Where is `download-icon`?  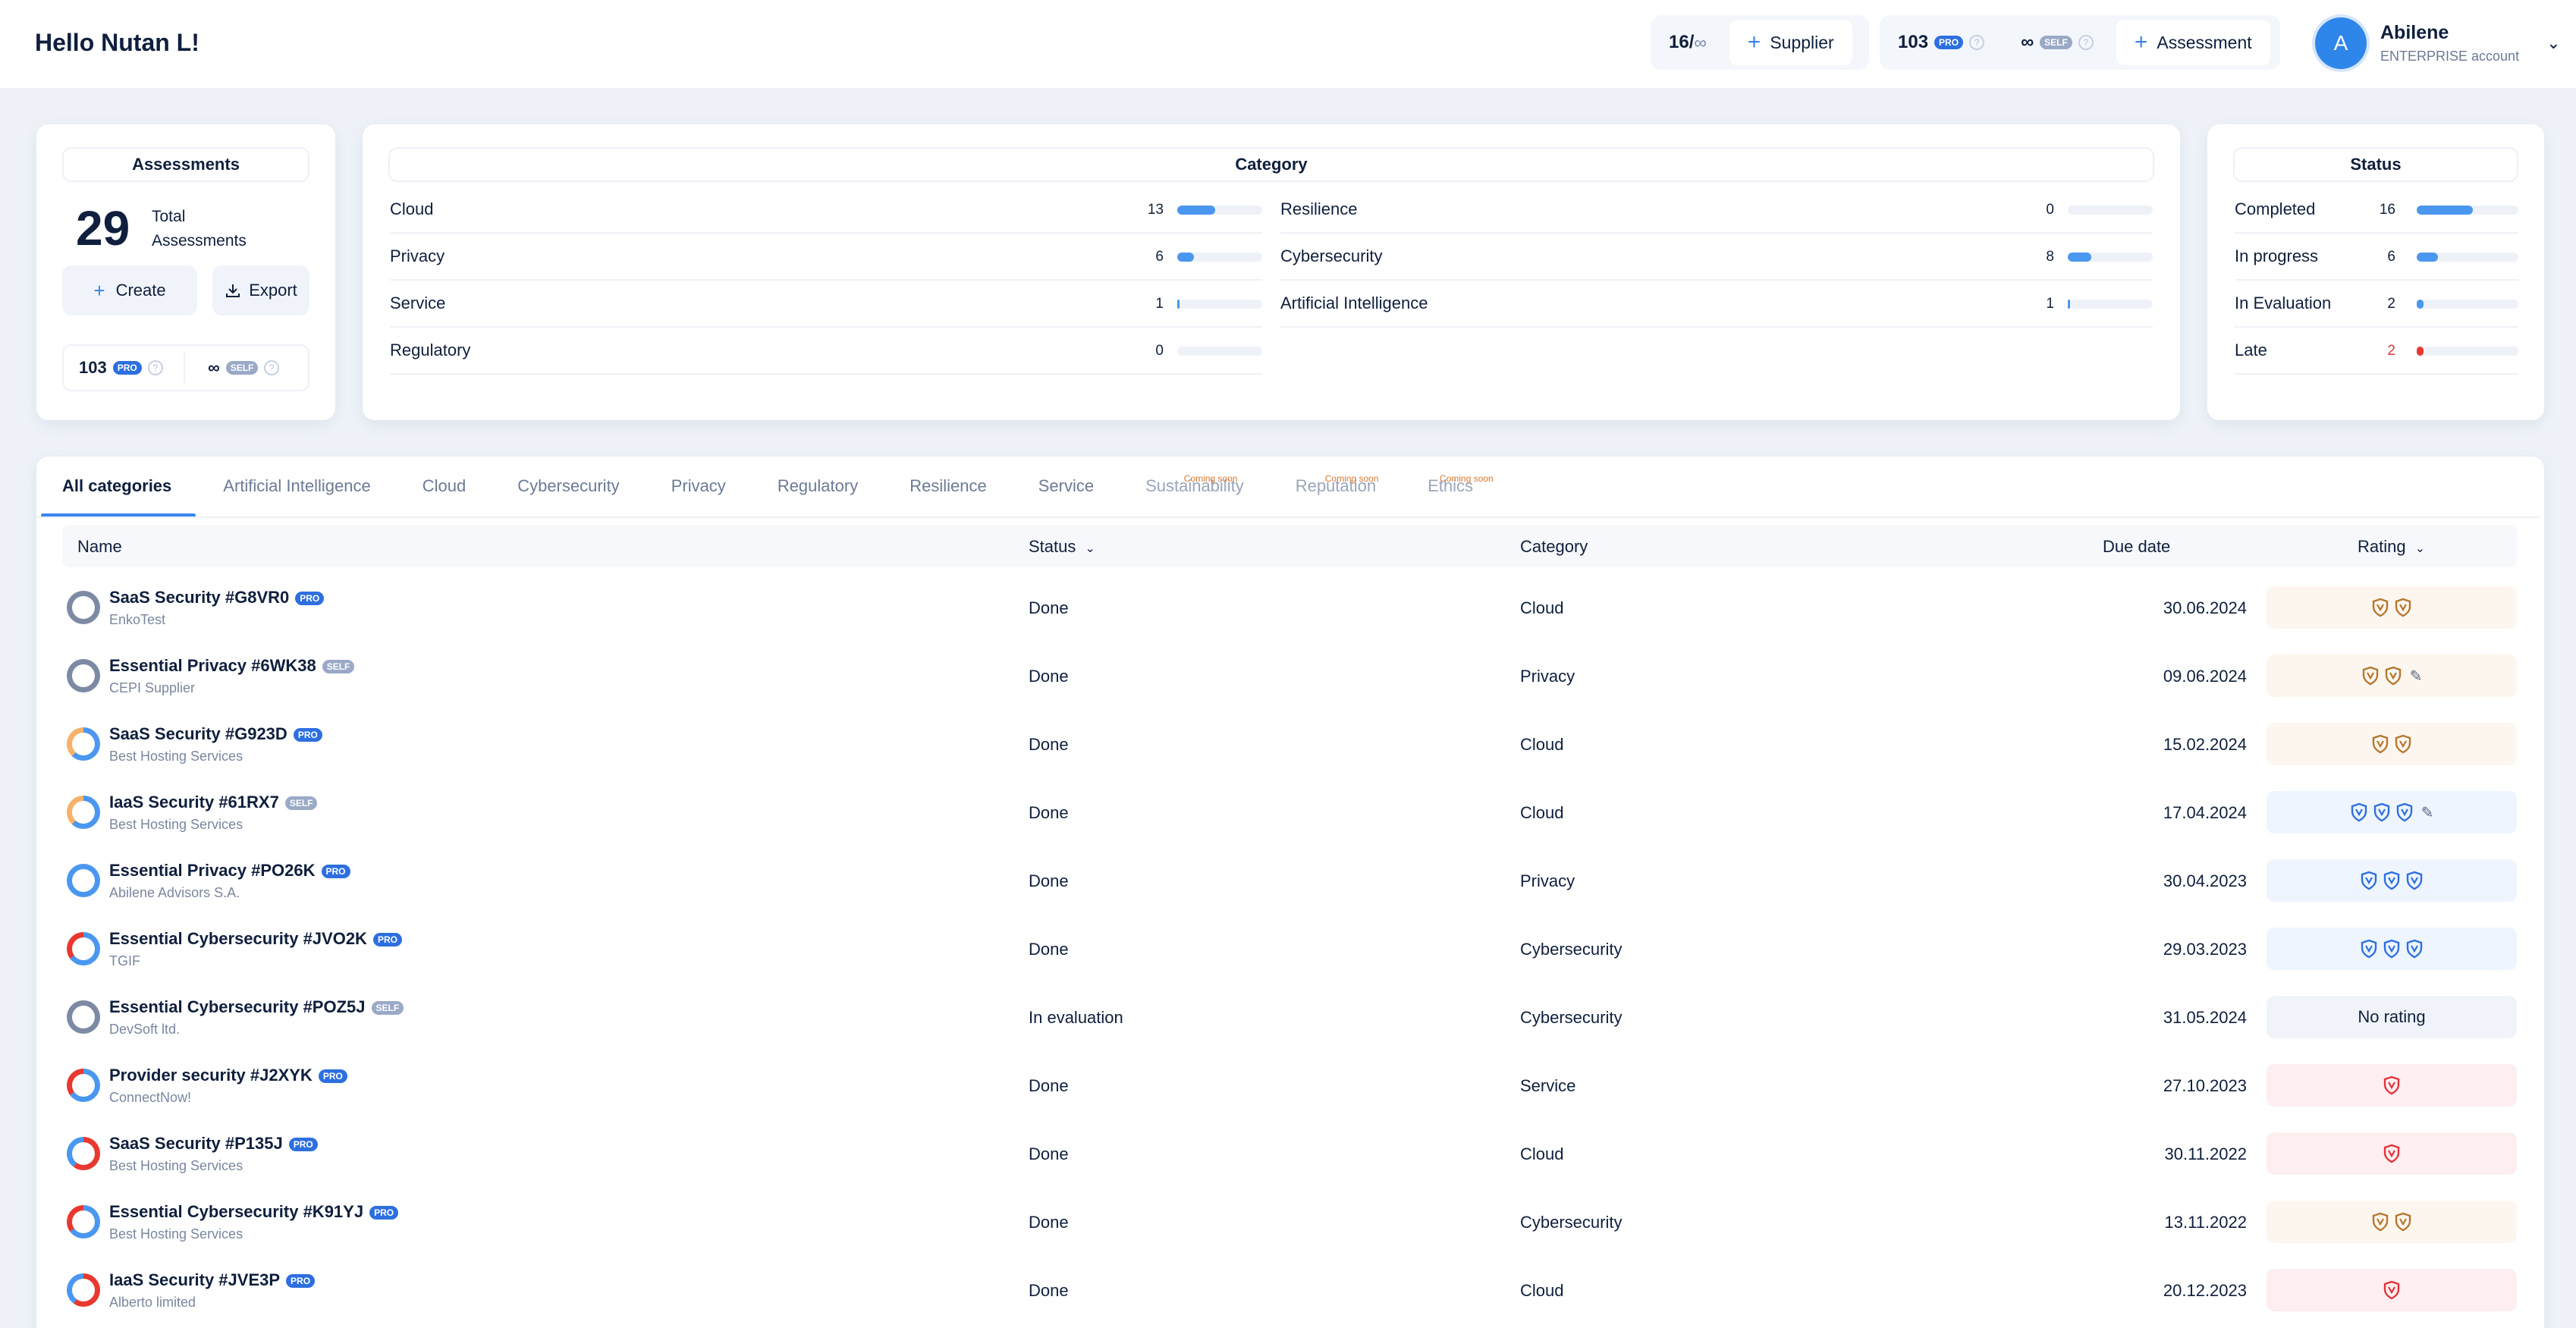 download-icon is located at coordinates (233, 290).